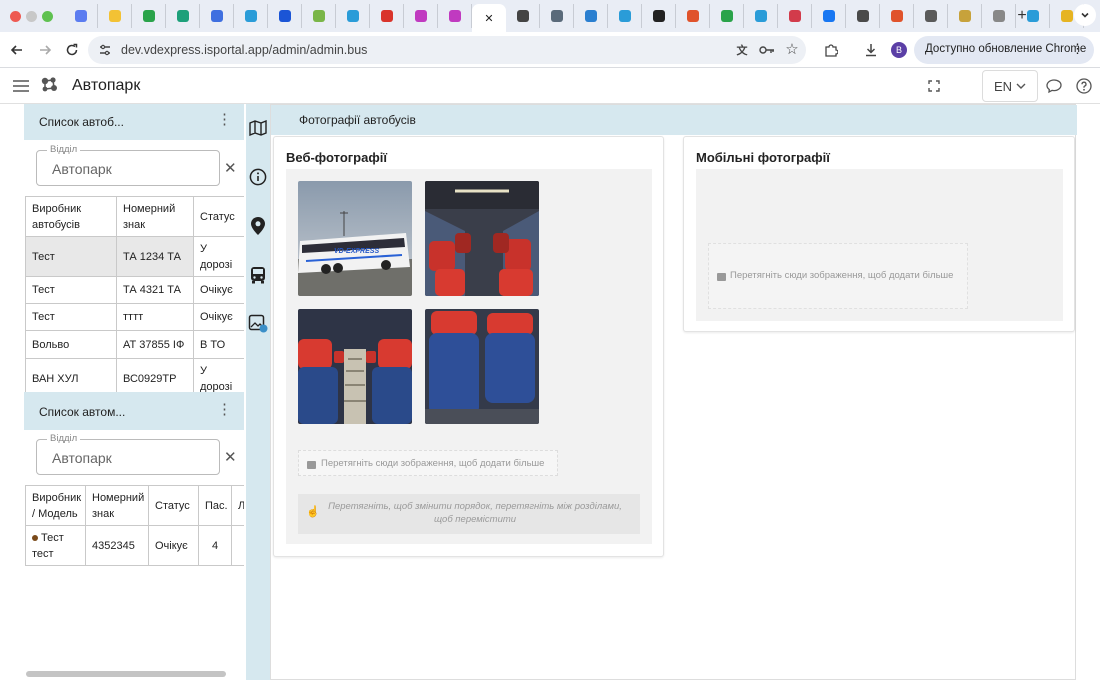 Image resolution: width=1100 pixels, height=688 pixels. Describe the element at coordinates (15, 16) in the screenshot. I see `close-window-button` at that location.